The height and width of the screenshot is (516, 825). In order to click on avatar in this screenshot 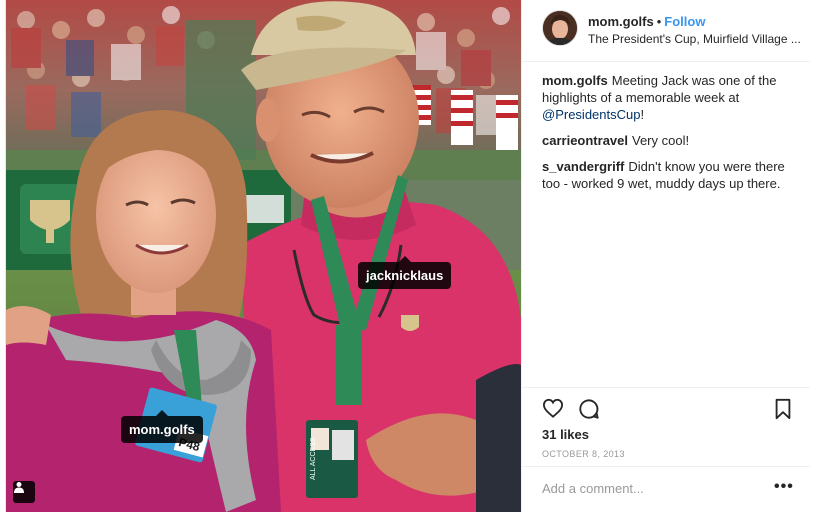, I will do `click(560, 28)`.